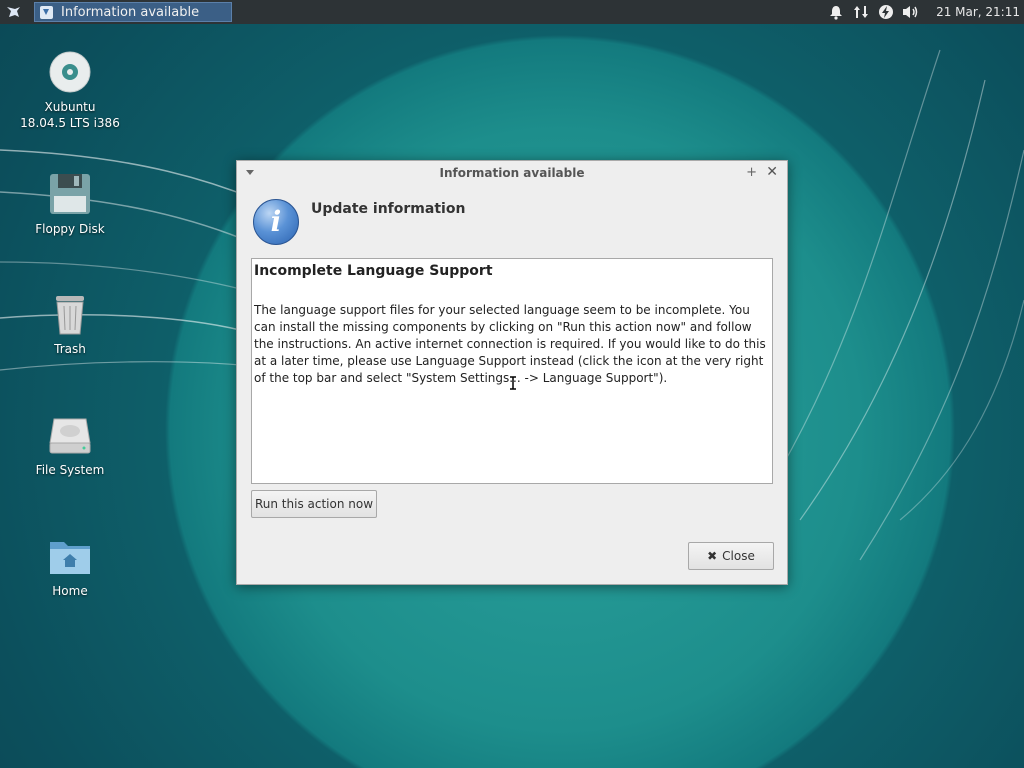 This screenshot has height=768, width=1024. What do you see at coordinates (46, 12) in the screenshot?
I see `download-info-icon` at bounding box center [46, 12].